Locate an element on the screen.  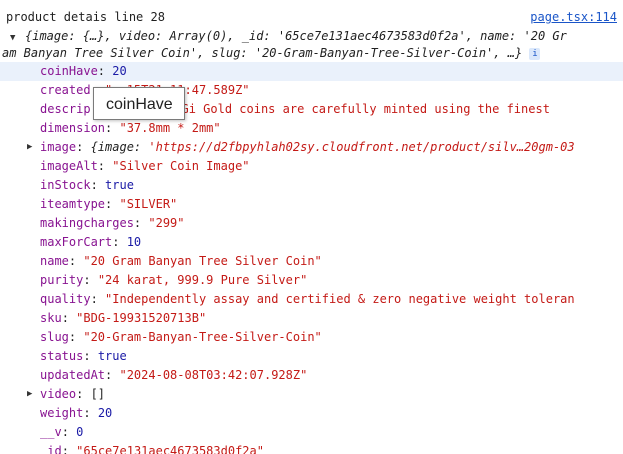
prop-value: 10 is located at coordinates (134, 242).